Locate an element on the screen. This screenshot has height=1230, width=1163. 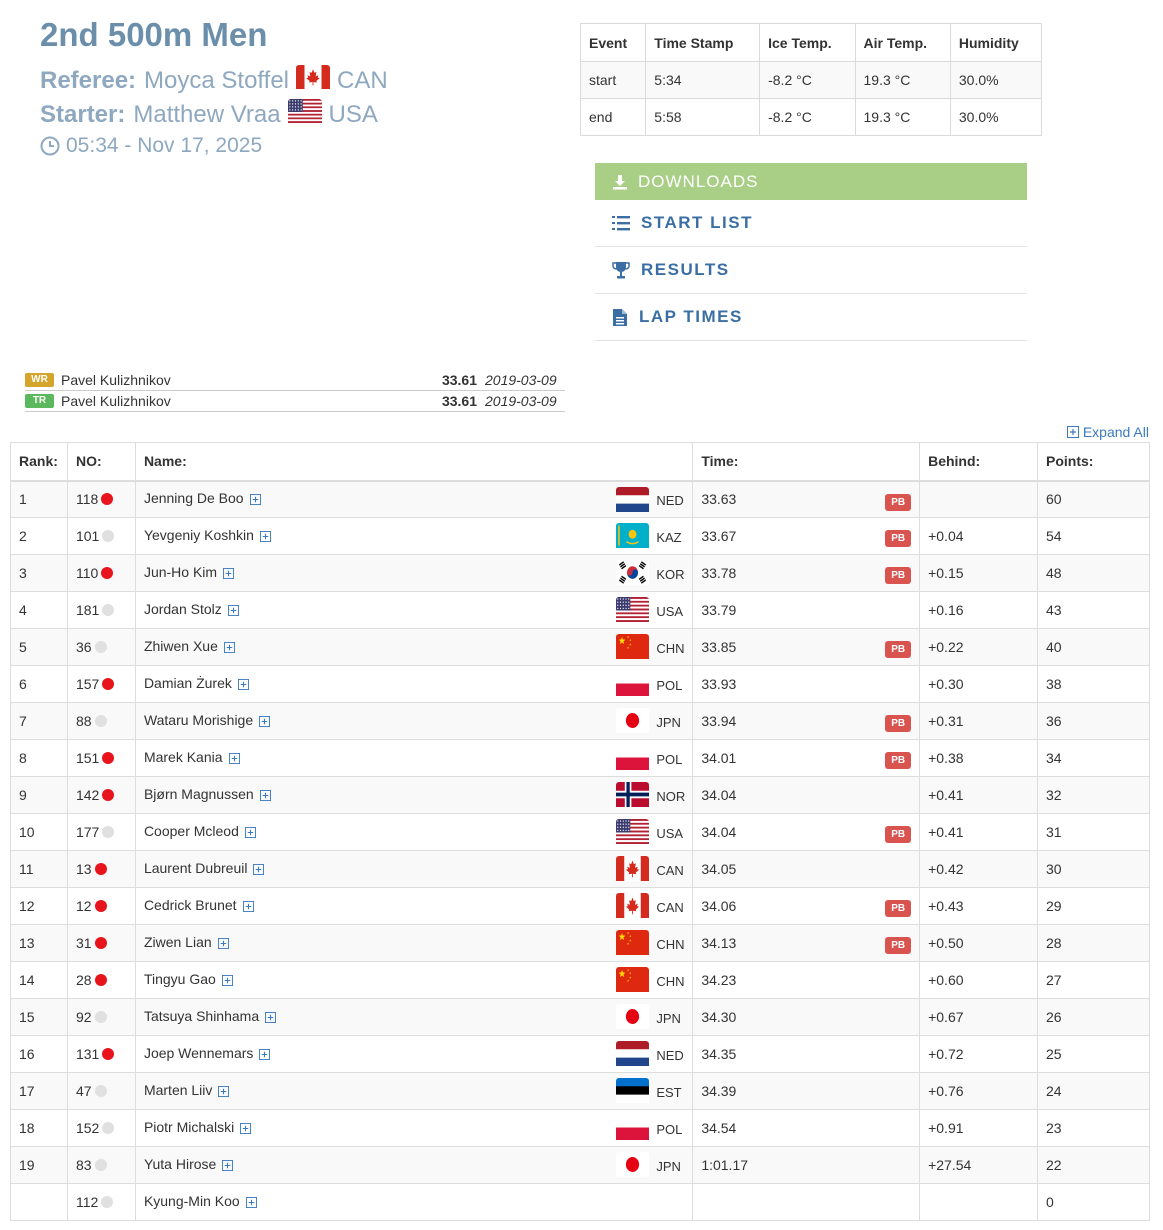
skater-name: Joep Wennemars is located at coordinates (198, 1053).